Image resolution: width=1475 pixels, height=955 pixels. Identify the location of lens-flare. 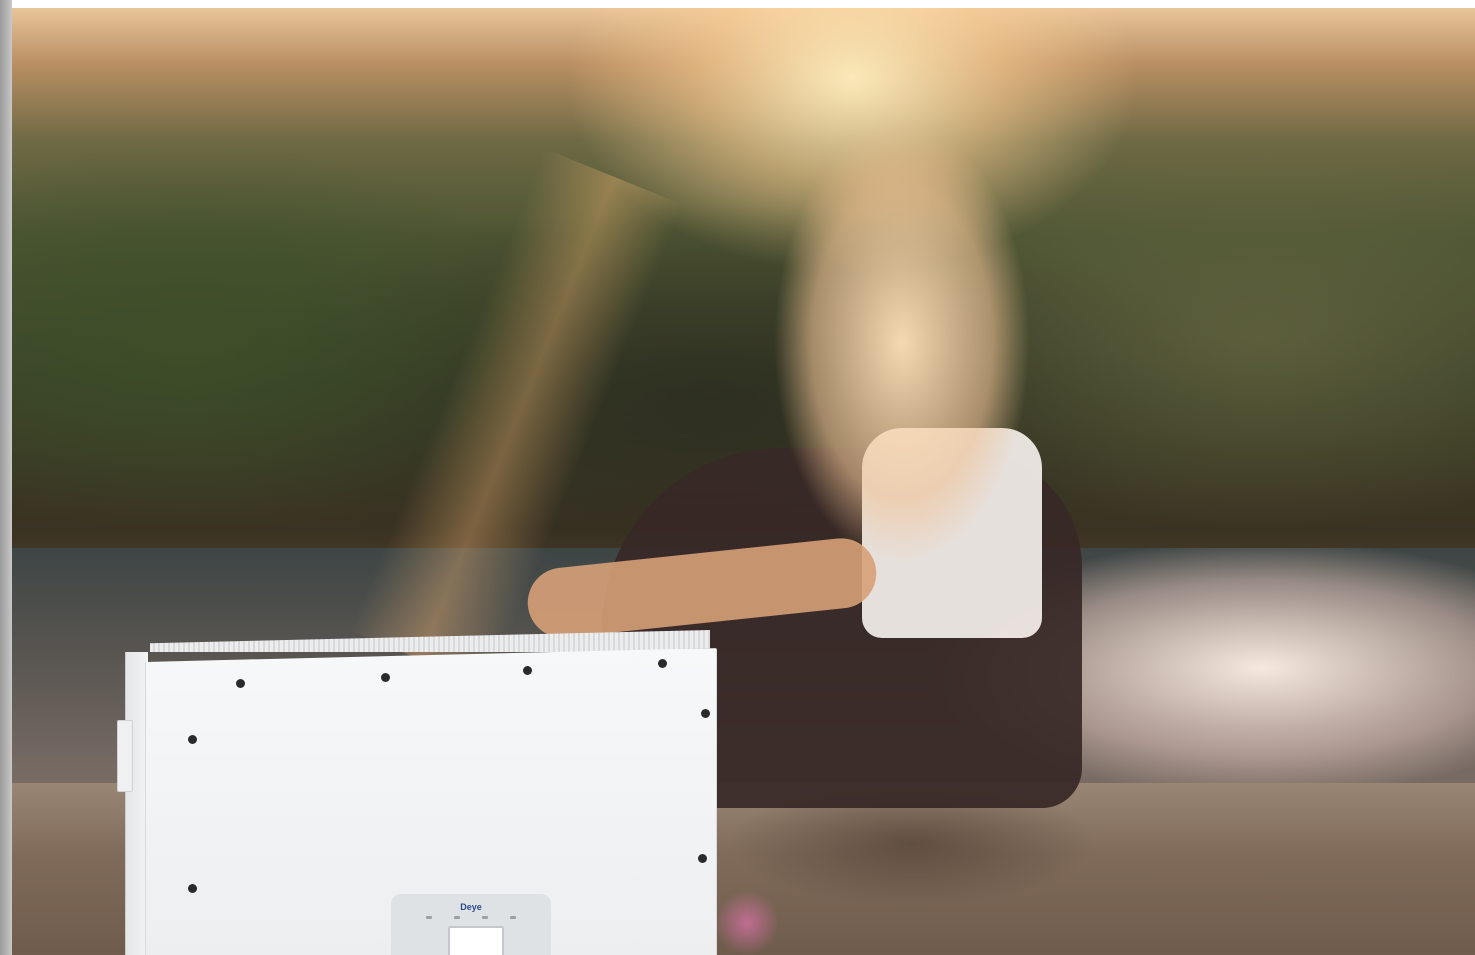
(747, 921).